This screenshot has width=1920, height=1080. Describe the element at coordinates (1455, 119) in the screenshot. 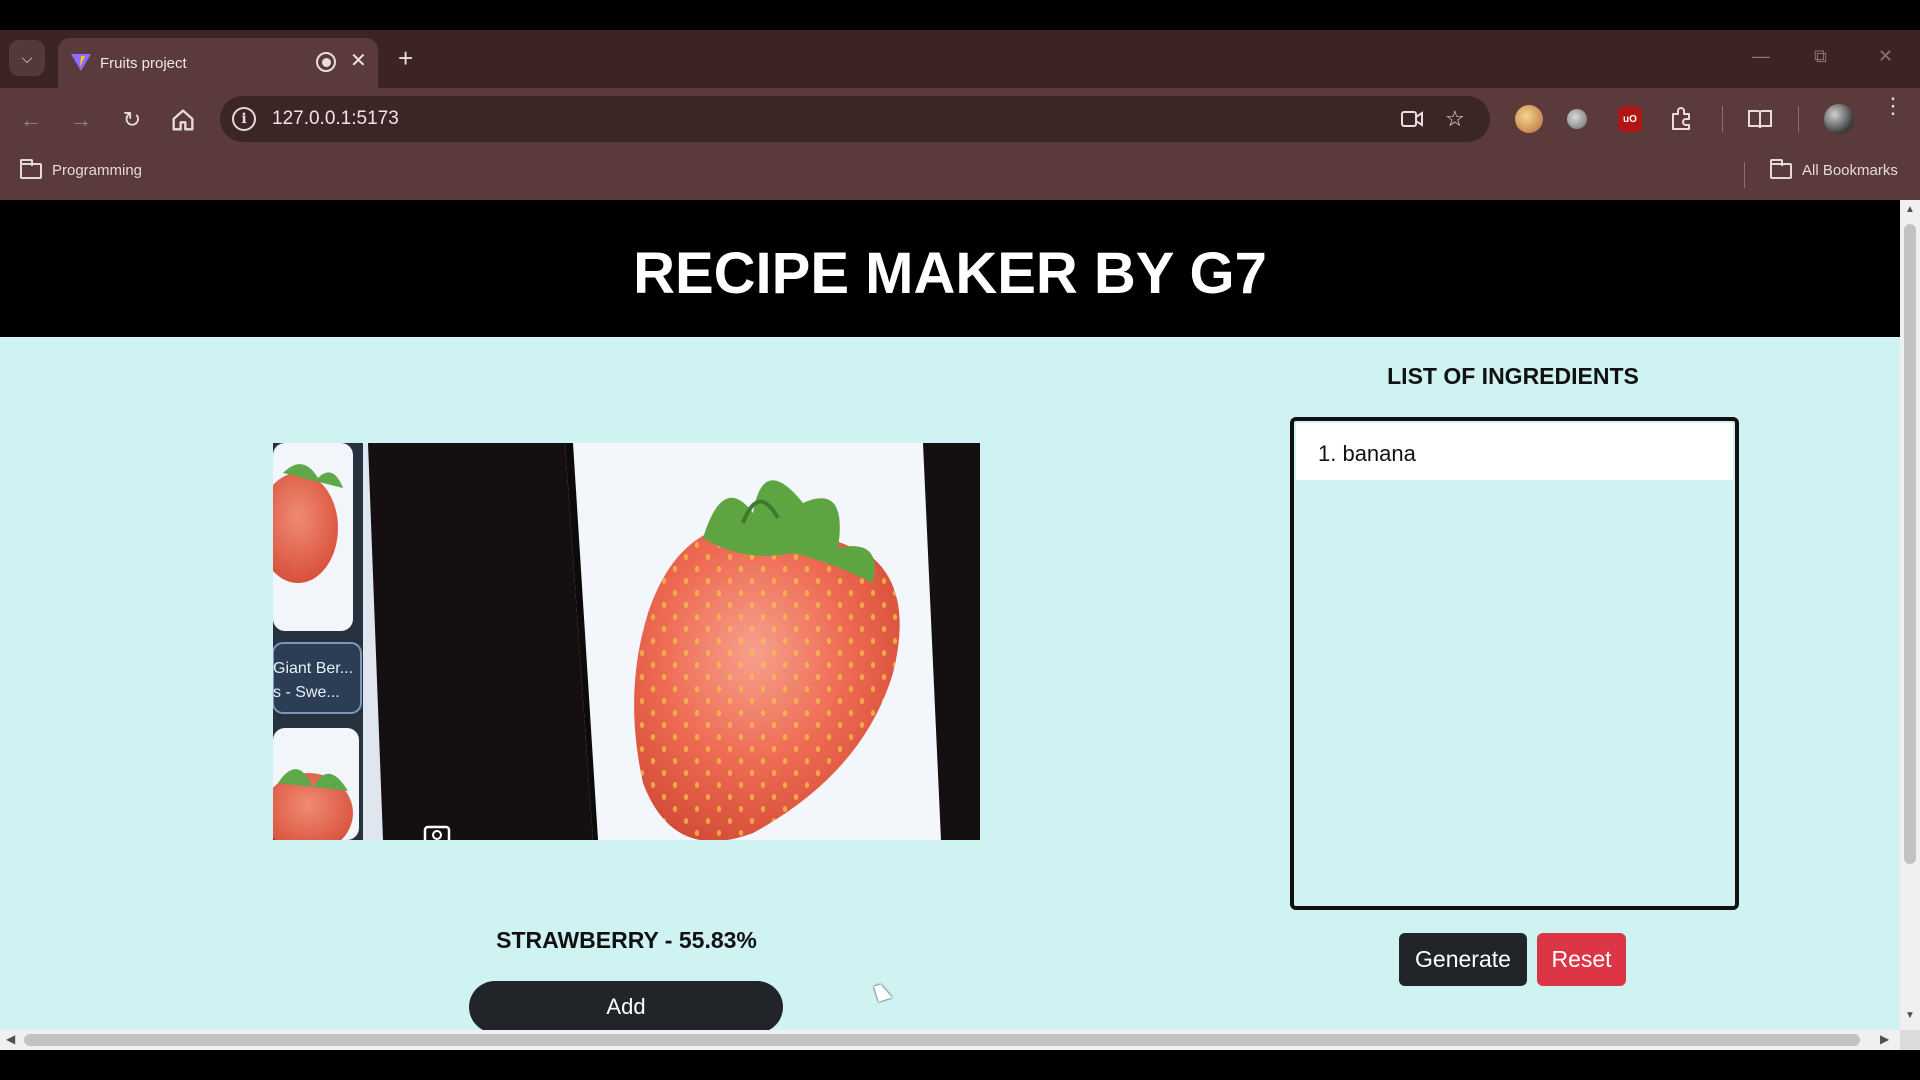

I see `bookmark-star-icon: ☆` at that location.